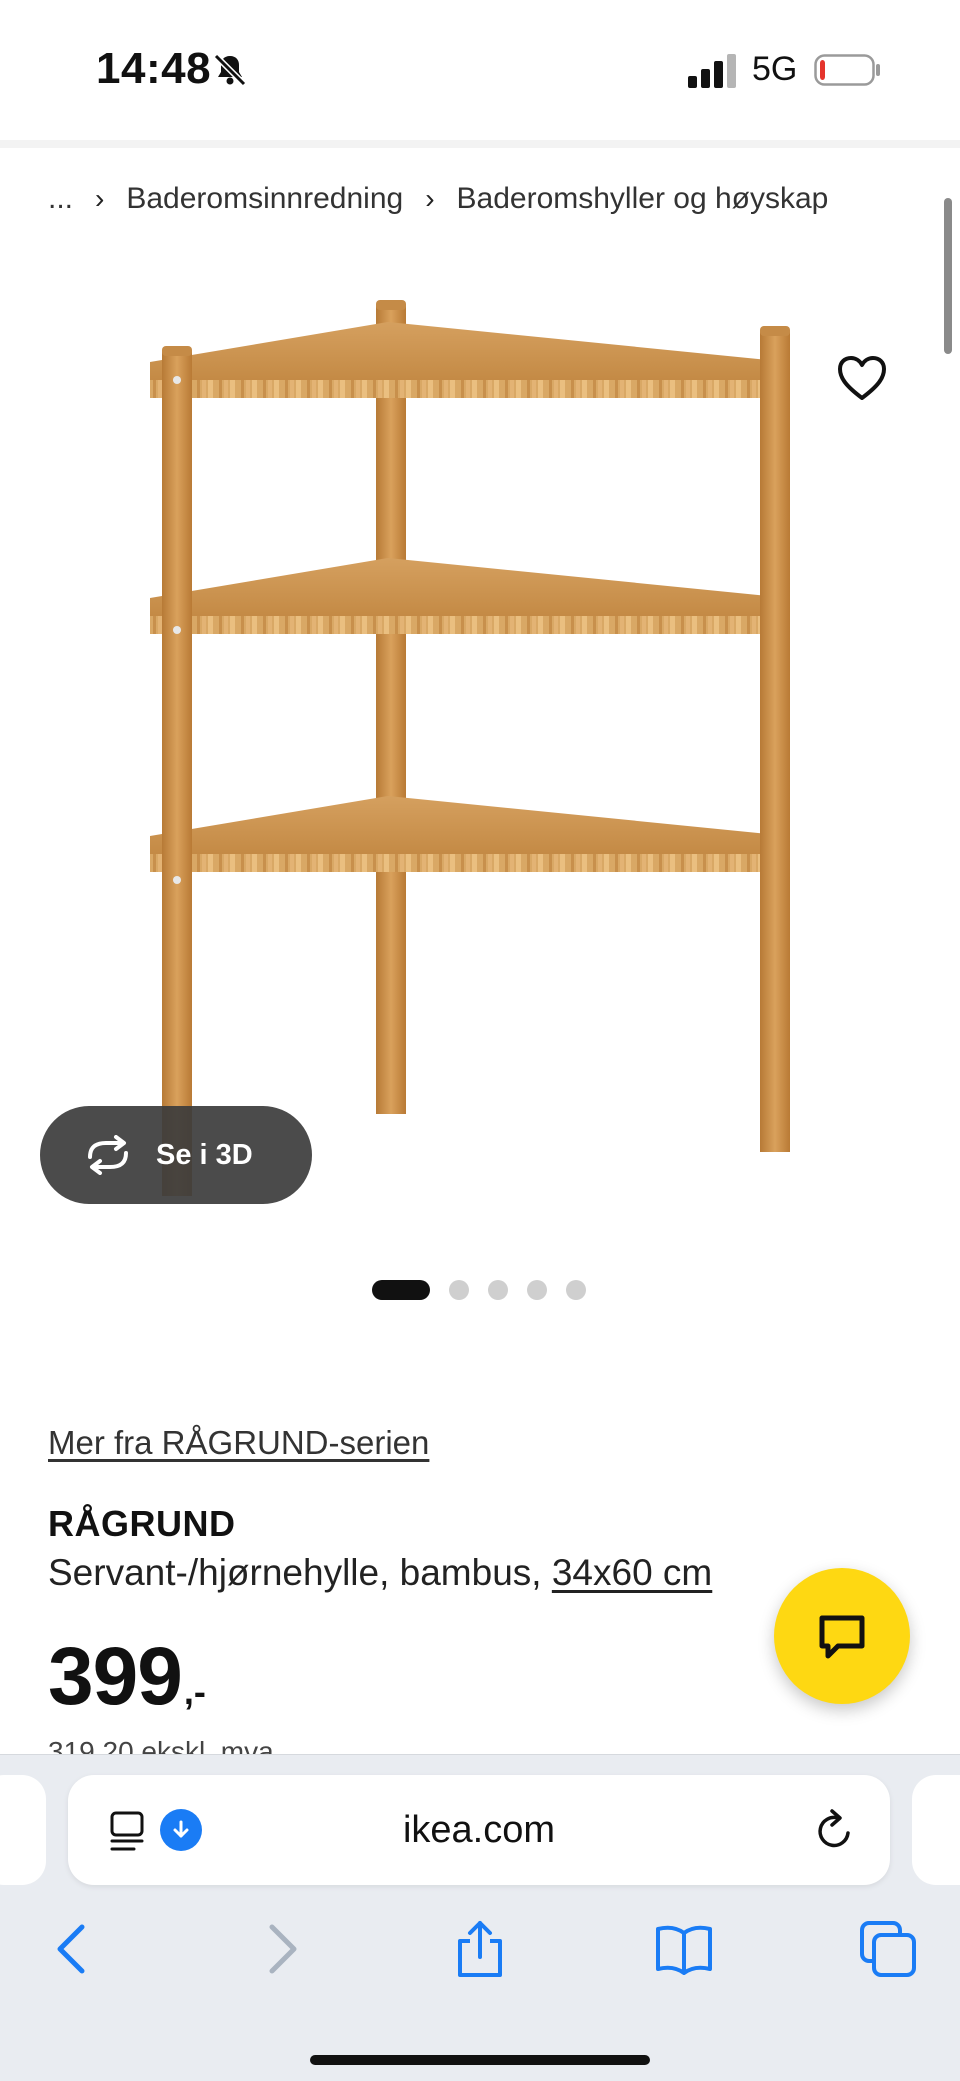 This screenshot has height=2081, width=960. I want to click on signal-icon, so click(712, 71).